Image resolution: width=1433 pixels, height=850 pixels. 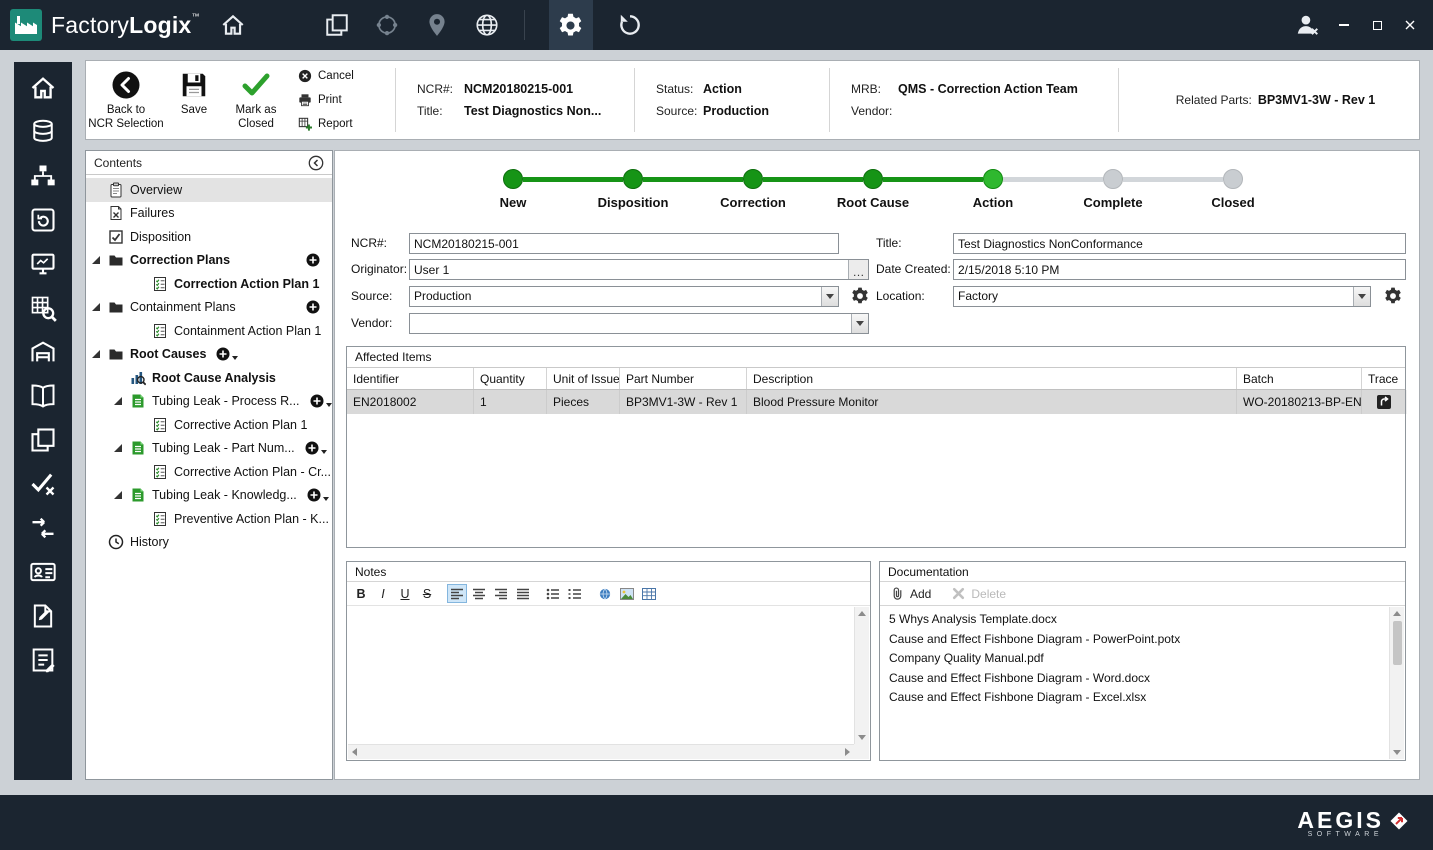 What do you see at coordinates (639, 323) in the screenshot?
I see `vendor-combo` at bounding box center [639, 323].